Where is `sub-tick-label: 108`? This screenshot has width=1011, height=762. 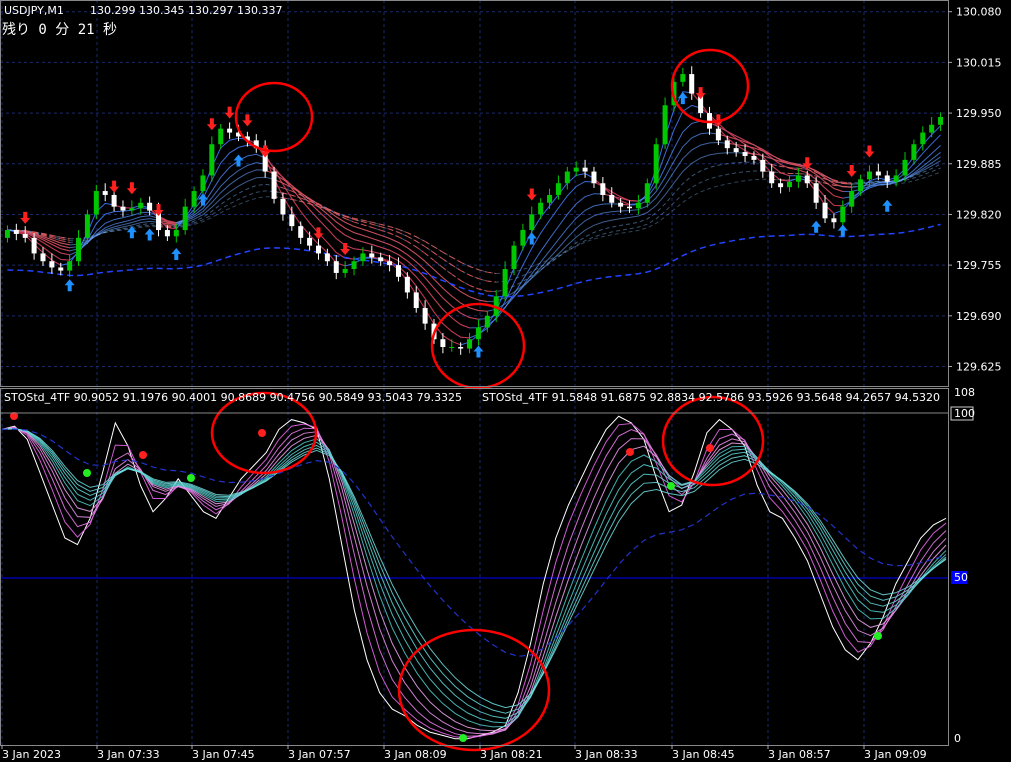 sub-tick-label: 108 is located at coordinates (964, 392).